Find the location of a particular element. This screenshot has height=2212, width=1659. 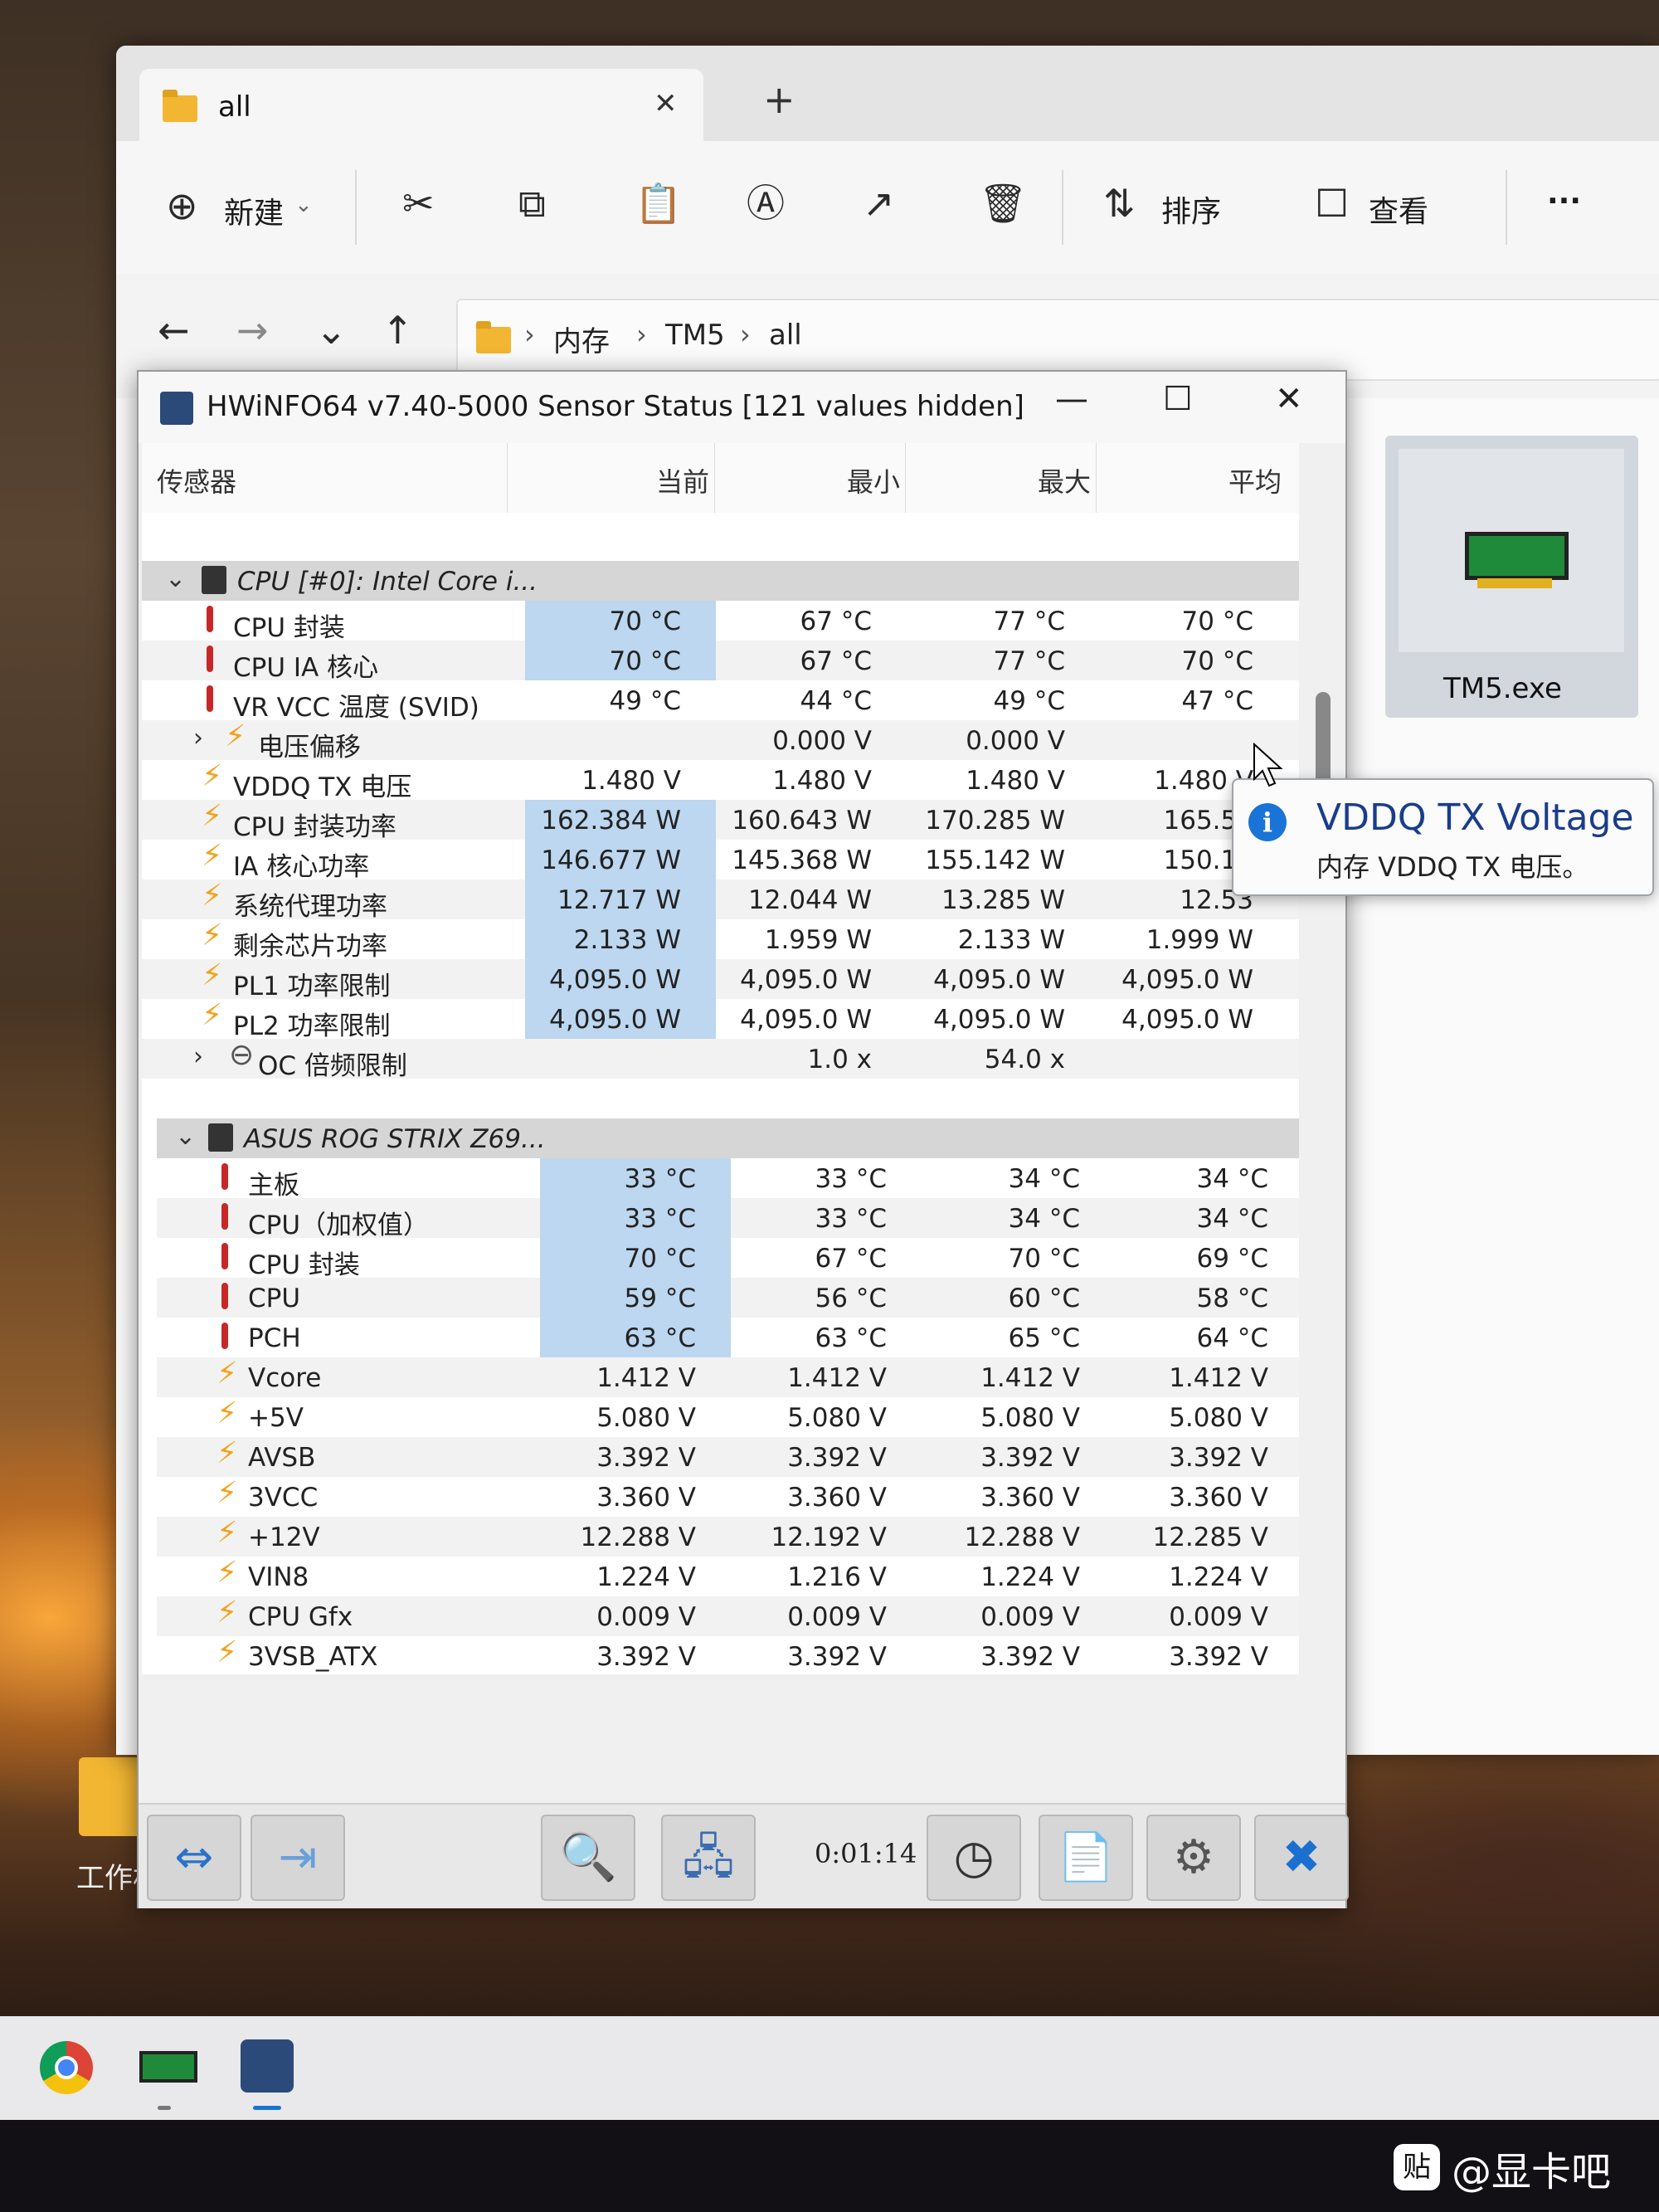

sensor-row: ⚡ CPU Gfx 0.009 V 0.009 V 0.009 V 0.009 V is located at coordinates (728, 1616).